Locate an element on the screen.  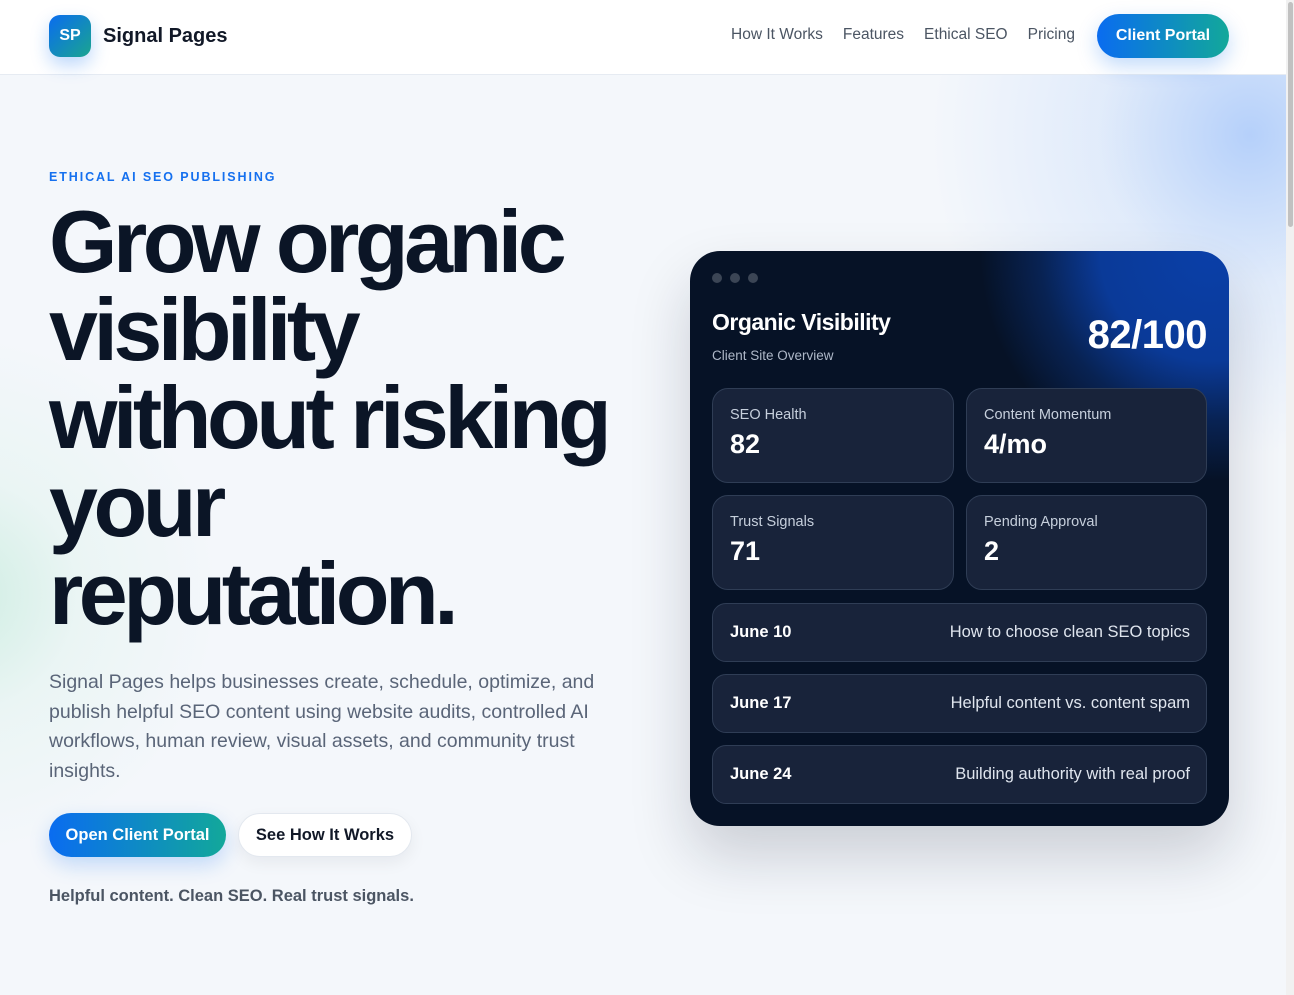
metric-tile-pending-approval: Pending Approval 2 is located at coordinates (1086, 542).